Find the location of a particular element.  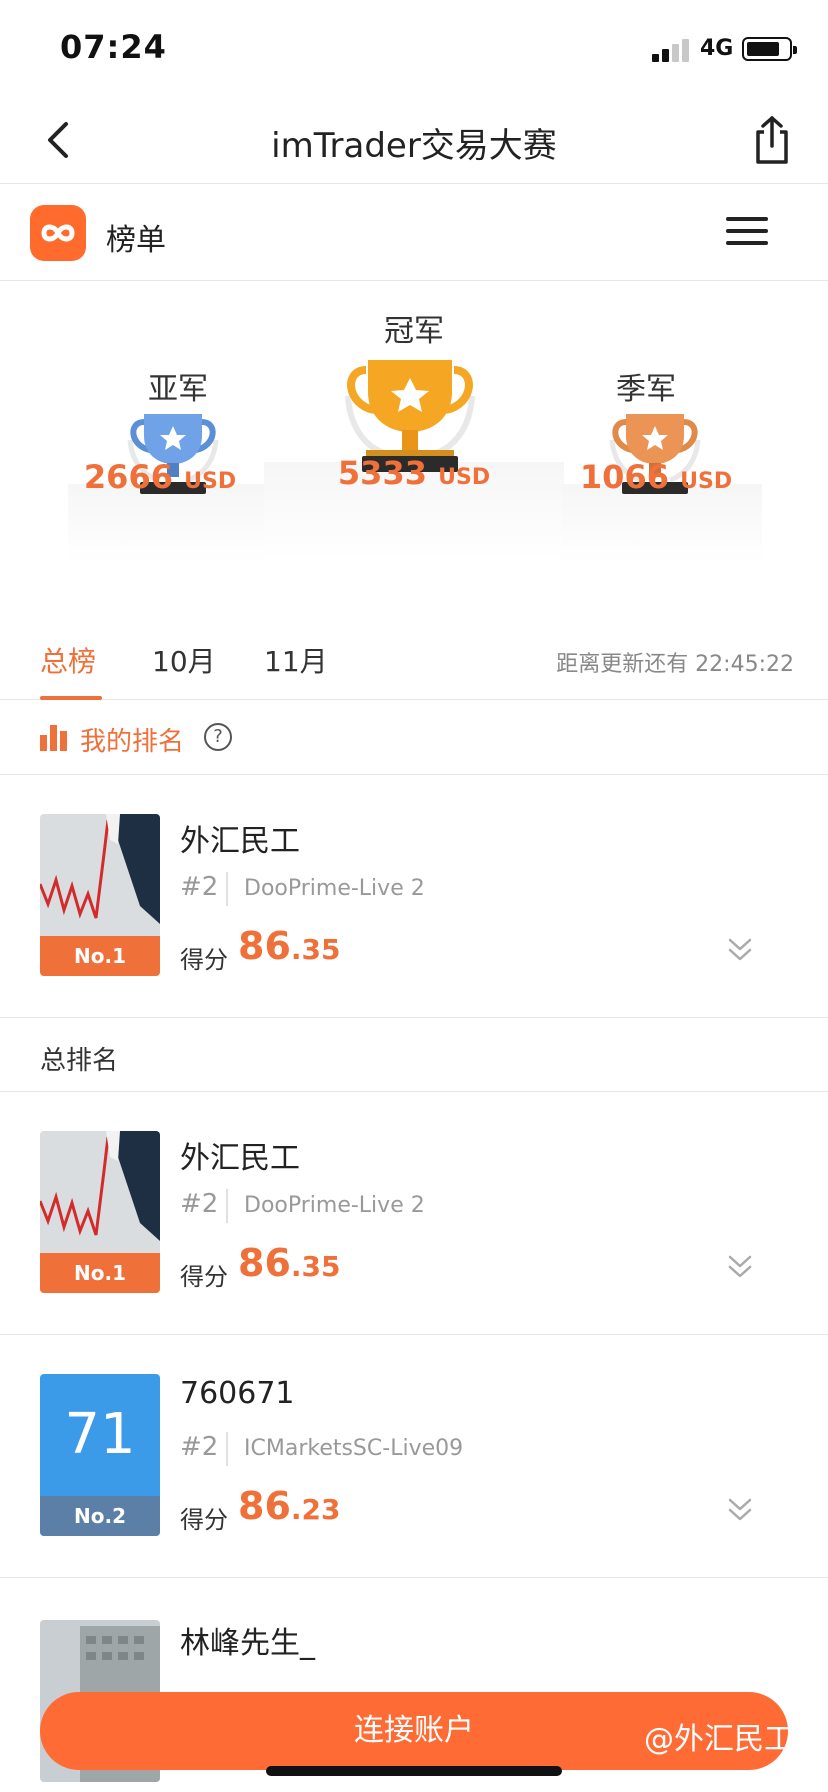

overall-ranking-header: 总排名 is located at coordinates (414, 1055).